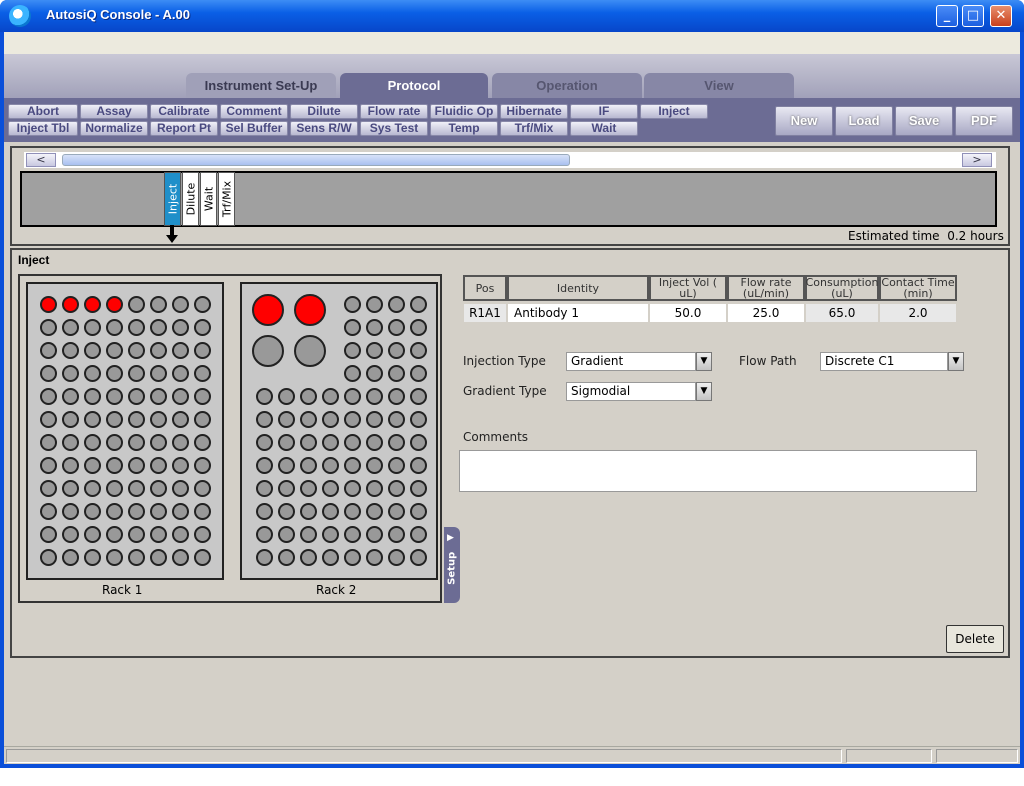 This screenshot has width=1024, height=786. Describe the element at coordinates (41, 160) in the screenshot. I see `scroll-left-button: <` at that location.